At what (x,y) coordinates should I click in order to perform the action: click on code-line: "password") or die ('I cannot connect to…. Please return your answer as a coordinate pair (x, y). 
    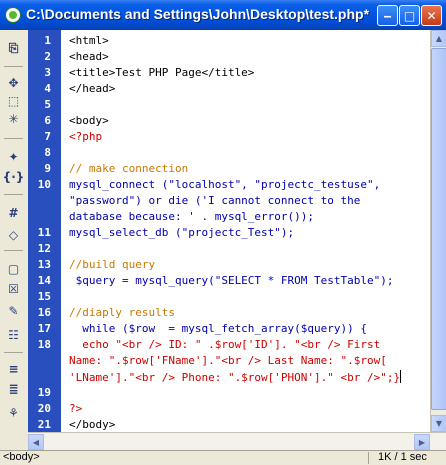
    Looking at the image, I should click on (214, 200).